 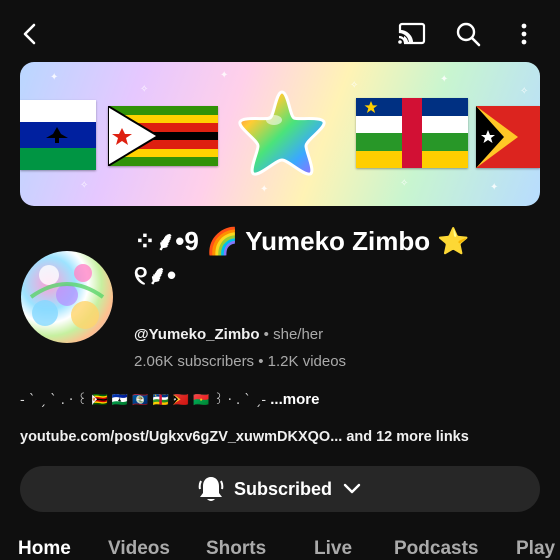 I want to click on channel-stats: 2.06K subscribers • 1.2K videos, so click(x=240, y=361).